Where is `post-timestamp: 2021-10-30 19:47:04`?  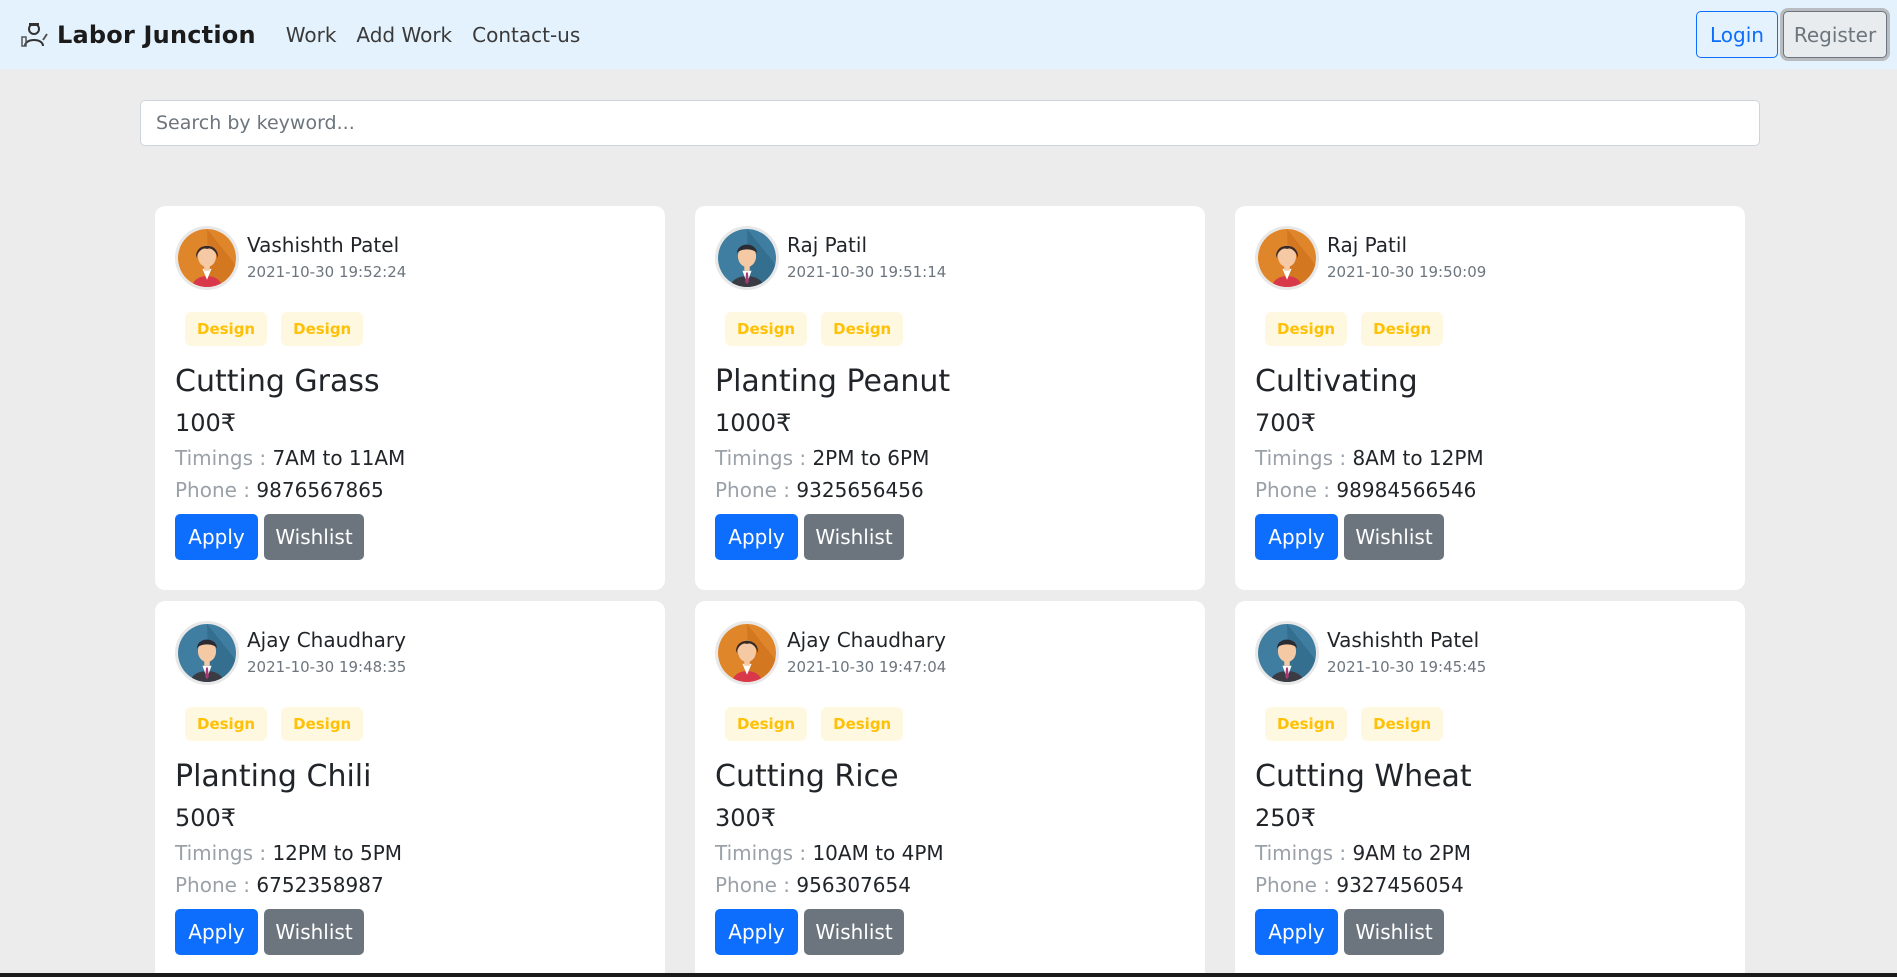 post-timestamp: 2021-10-30 19:47:04 is located at coordinates (867, 667).